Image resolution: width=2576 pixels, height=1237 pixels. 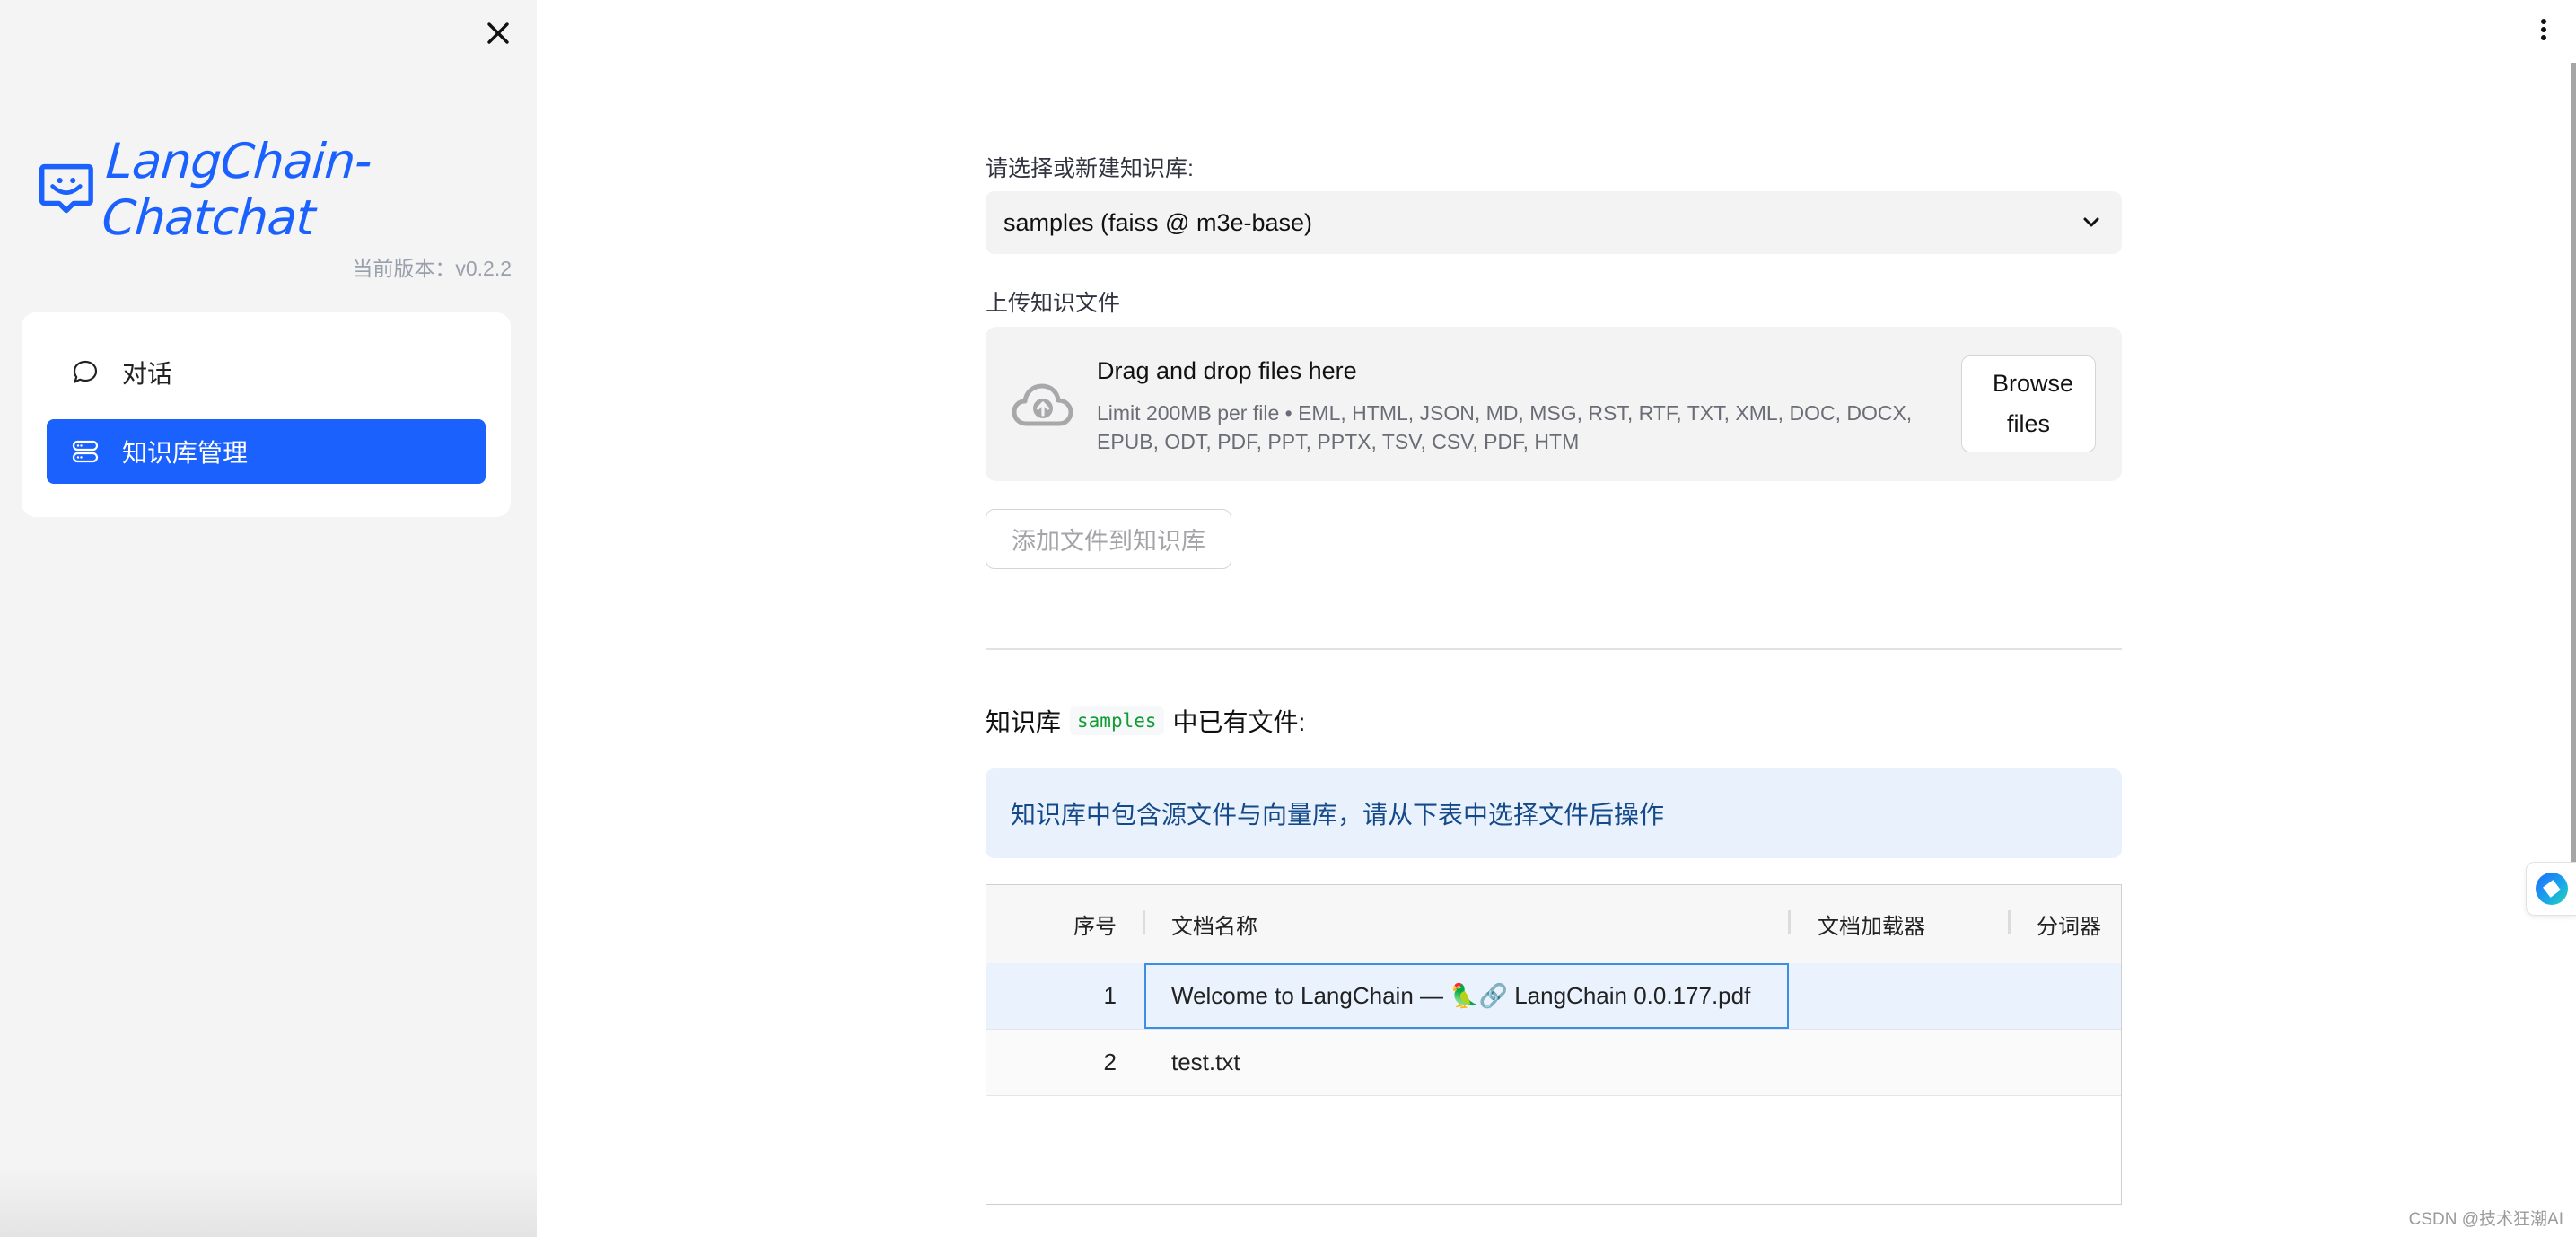 What do you see at coordinates (266, 452) in the screenshot?
I see `nav-item-knowledge-base: 知识库管理` at bounding box center [266, 452].